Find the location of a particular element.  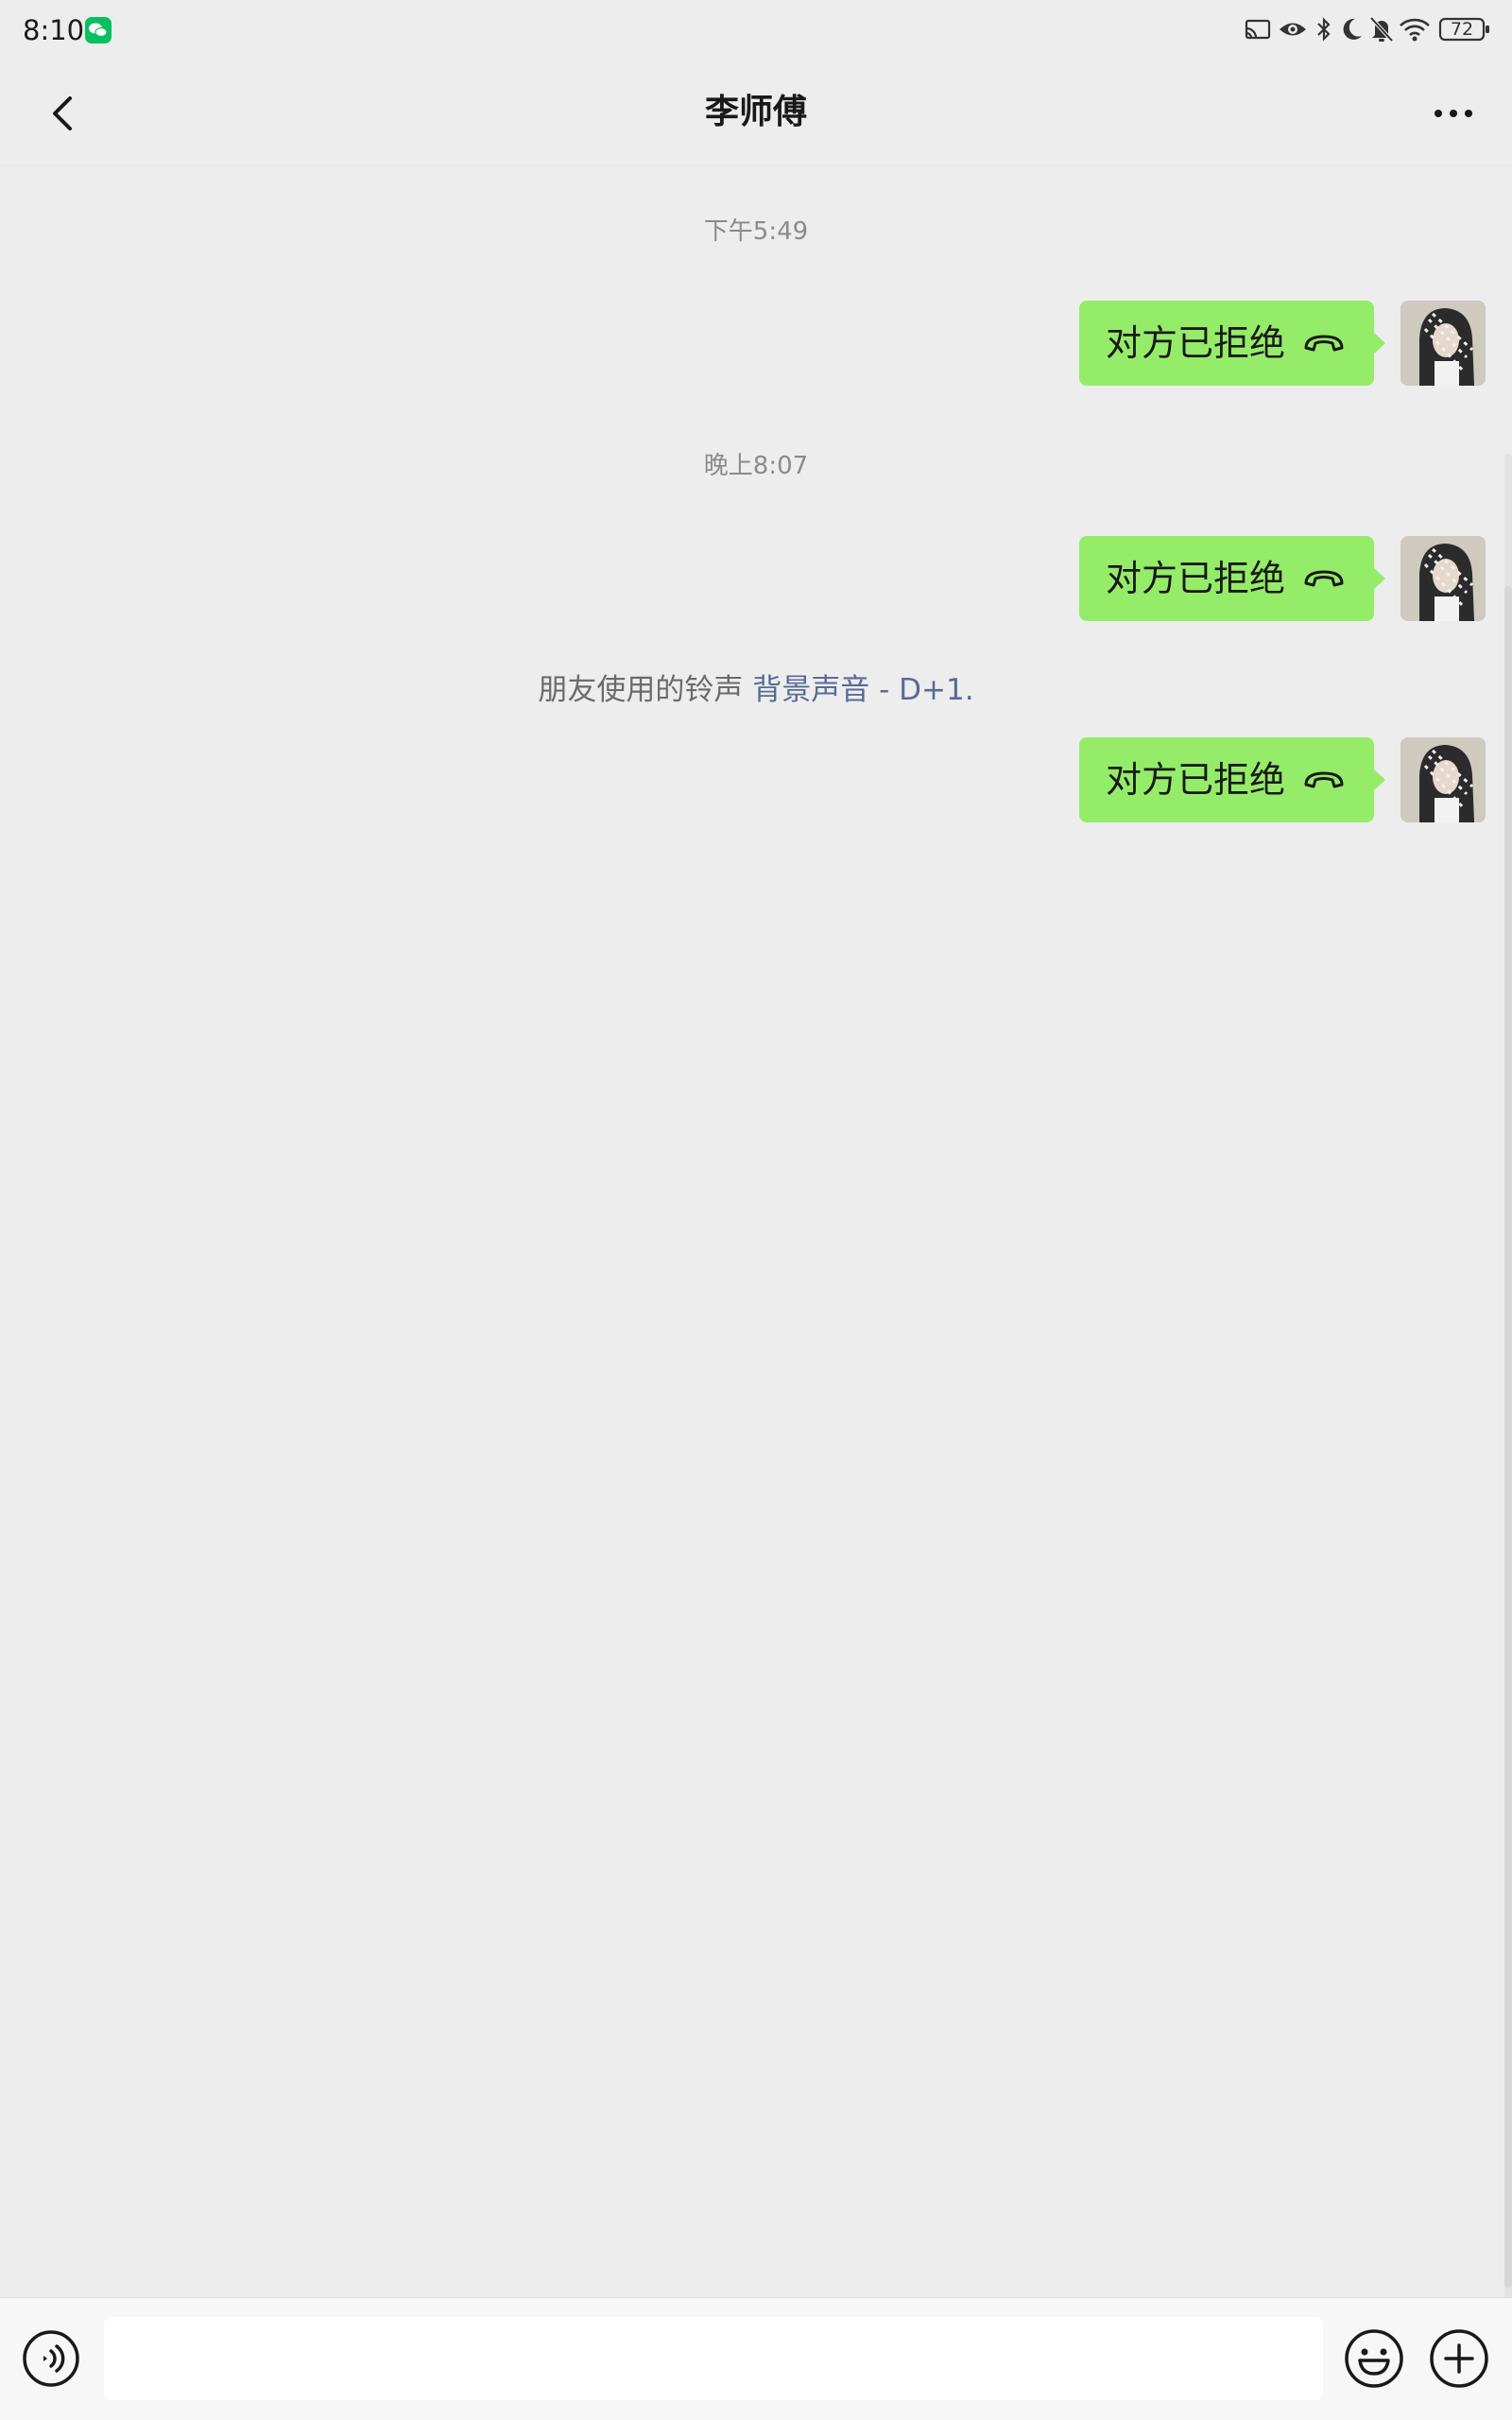

message-timestamp: 晚上8:07 is located at coordinates (756, 466).